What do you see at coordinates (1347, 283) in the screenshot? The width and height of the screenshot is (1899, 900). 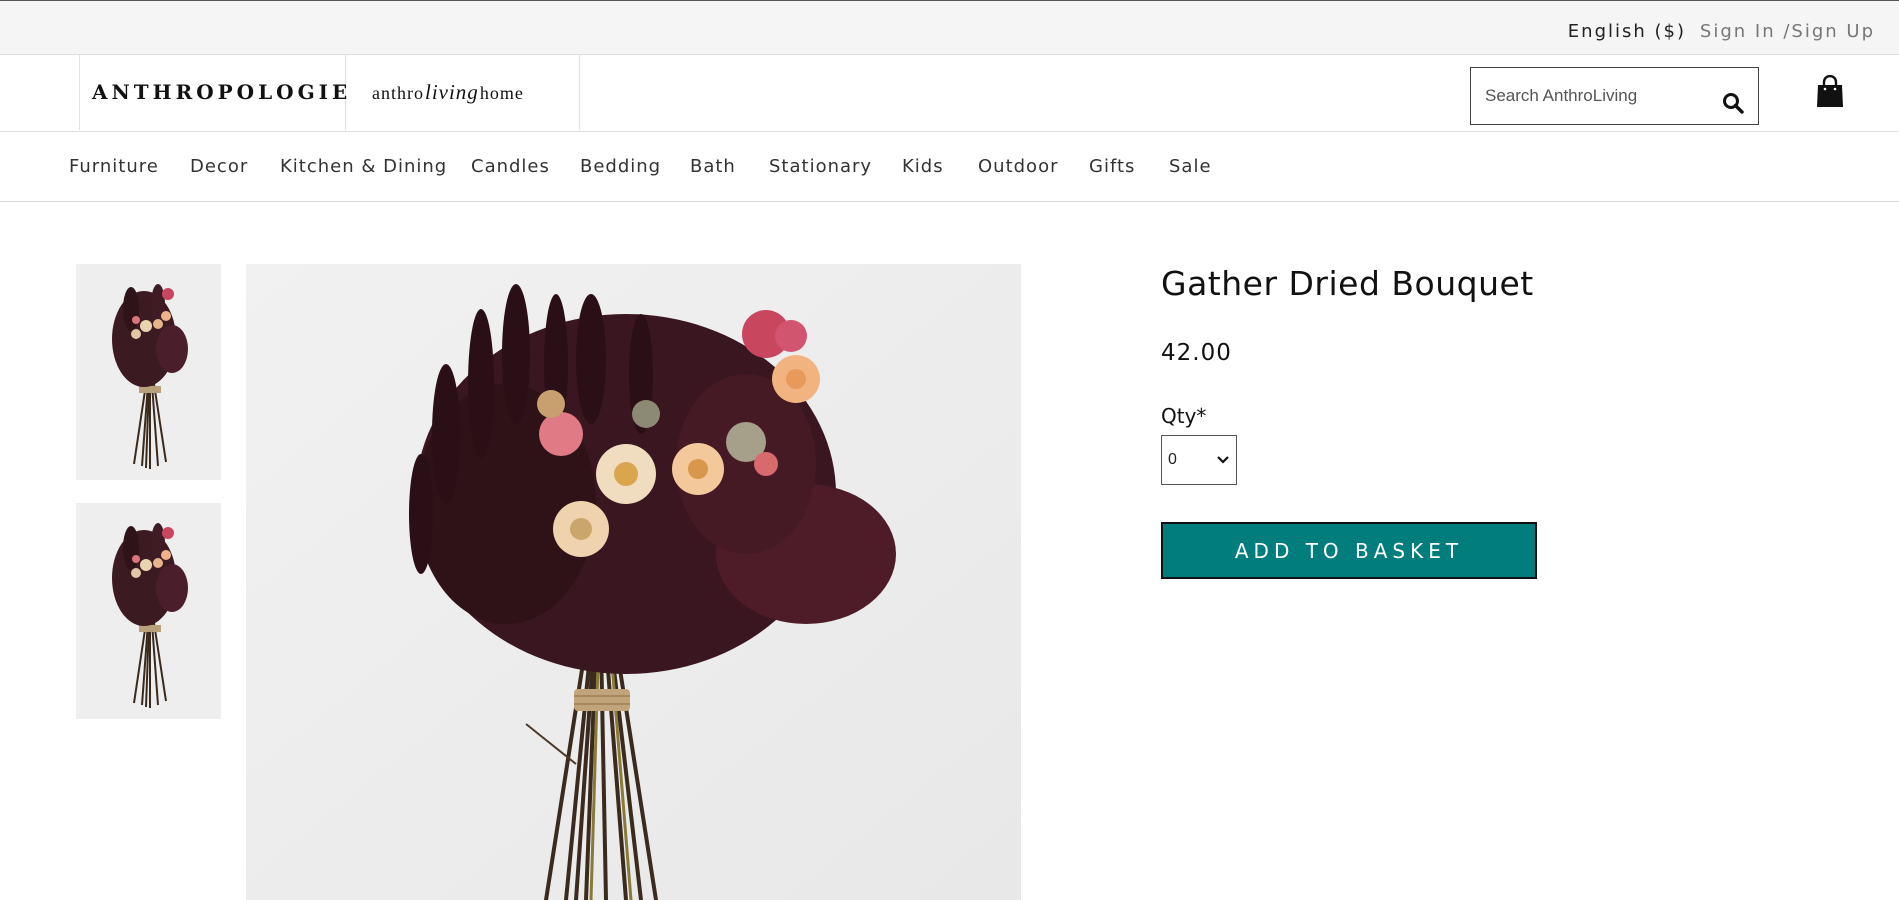 I see `product-title: Gather Dried Bouquet` at bounding box center [1347, 283].